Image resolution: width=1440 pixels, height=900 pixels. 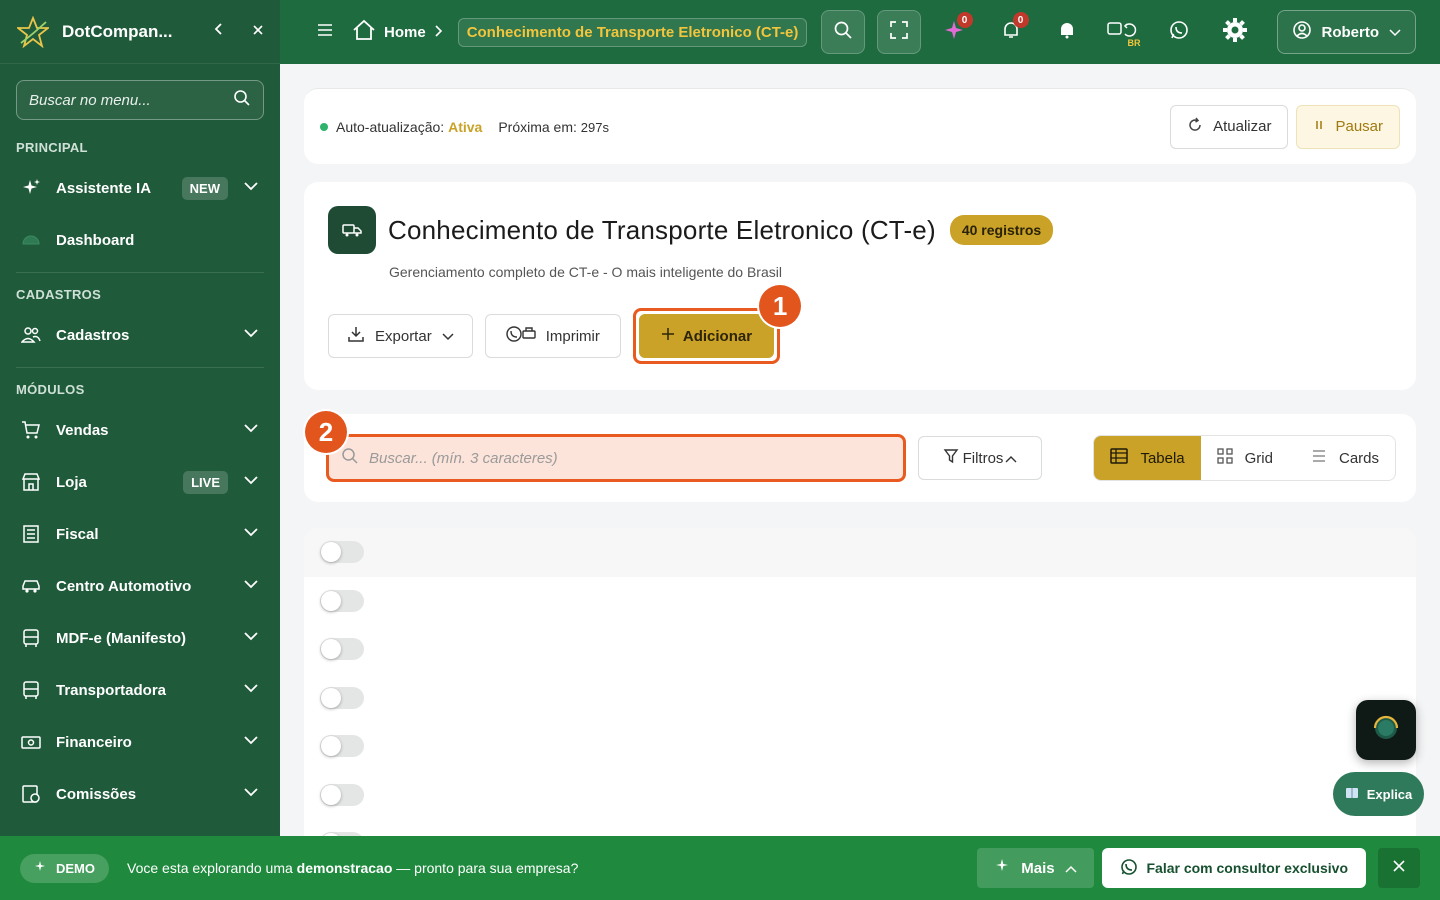 What do you see at coordinates (400, 336) in the screenshot?
I see `export-button: Exportar` at bounding box center [400, 336].